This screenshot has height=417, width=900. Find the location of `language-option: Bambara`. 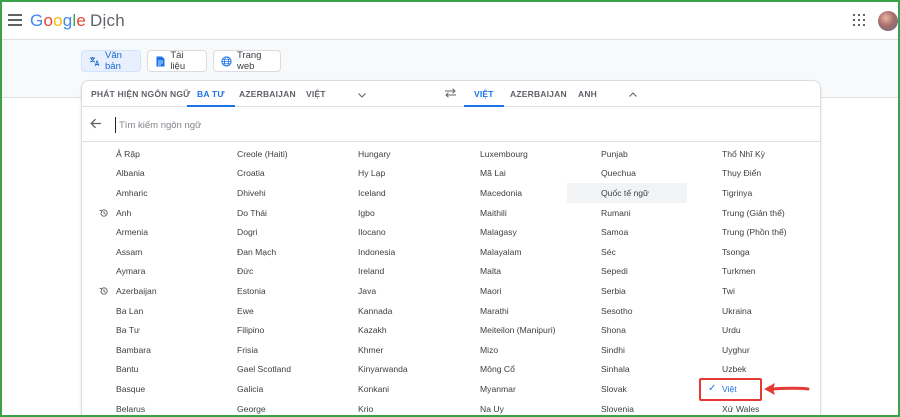

language-option: Bambara is located at coordinates (142, 350).